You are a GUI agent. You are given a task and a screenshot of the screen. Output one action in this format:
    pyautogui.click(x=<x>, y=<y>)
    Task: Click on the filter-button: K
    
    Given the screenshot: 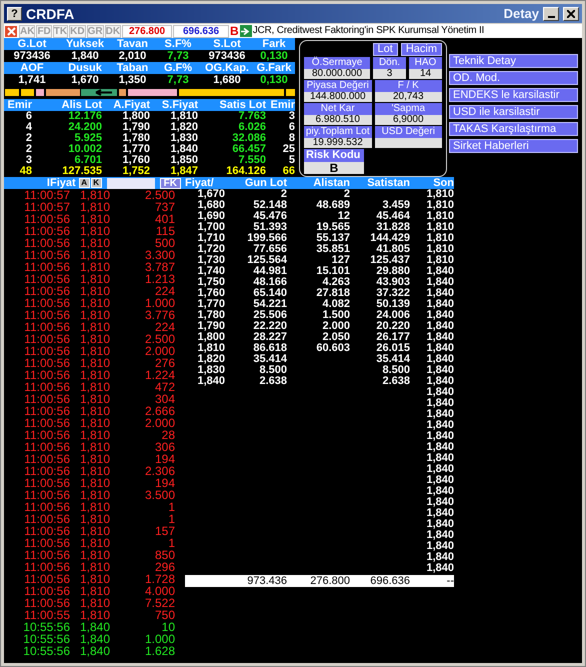 What is the action you would take?
    pyautogui.click(x=96, y=183)
    